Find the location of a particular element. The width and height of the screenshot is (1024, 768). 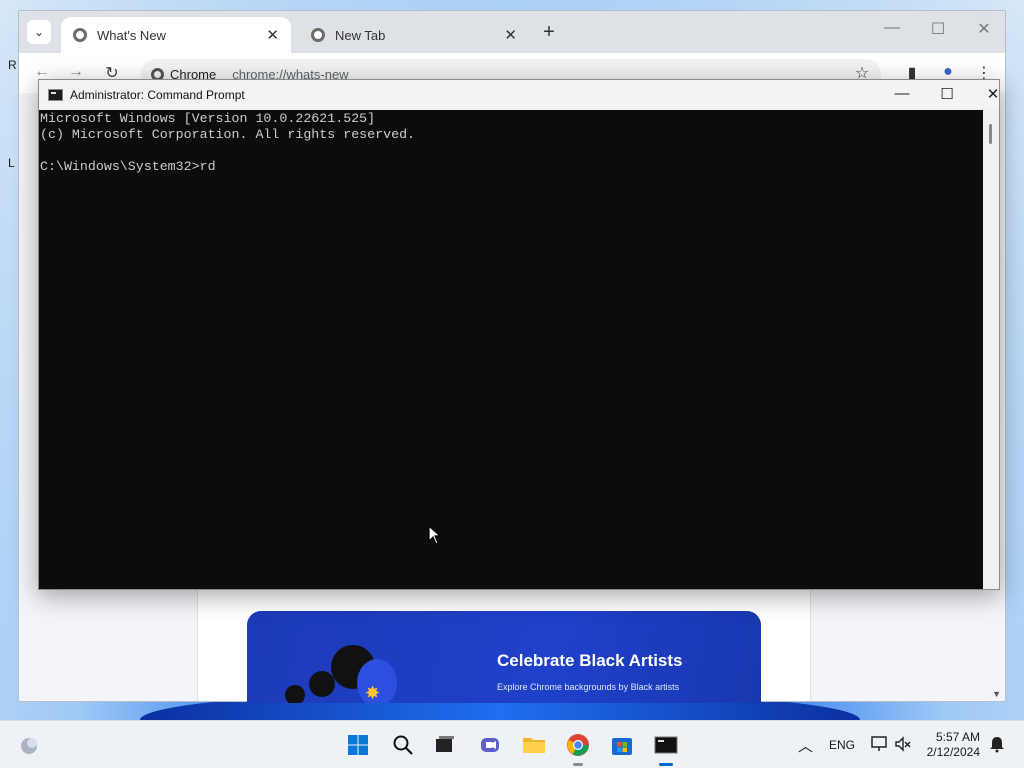

chevron-up-icon: ︿ is located at coordinates (806, 746).